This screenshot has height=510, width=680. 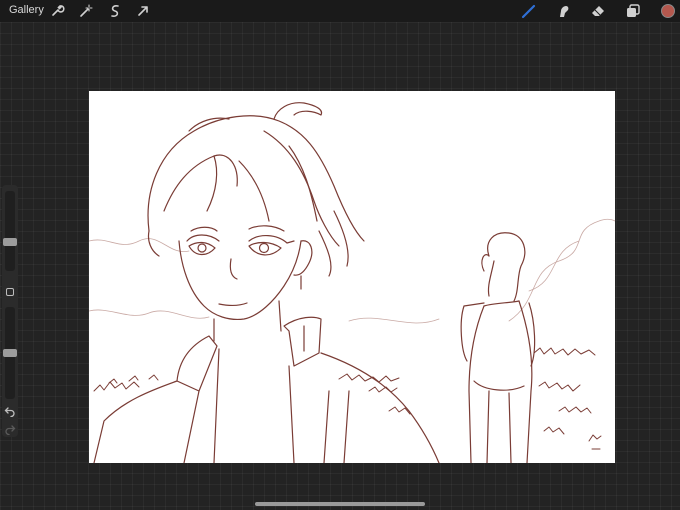 I want to click on brush-opacity-thumb, so click(x=10, y=353).